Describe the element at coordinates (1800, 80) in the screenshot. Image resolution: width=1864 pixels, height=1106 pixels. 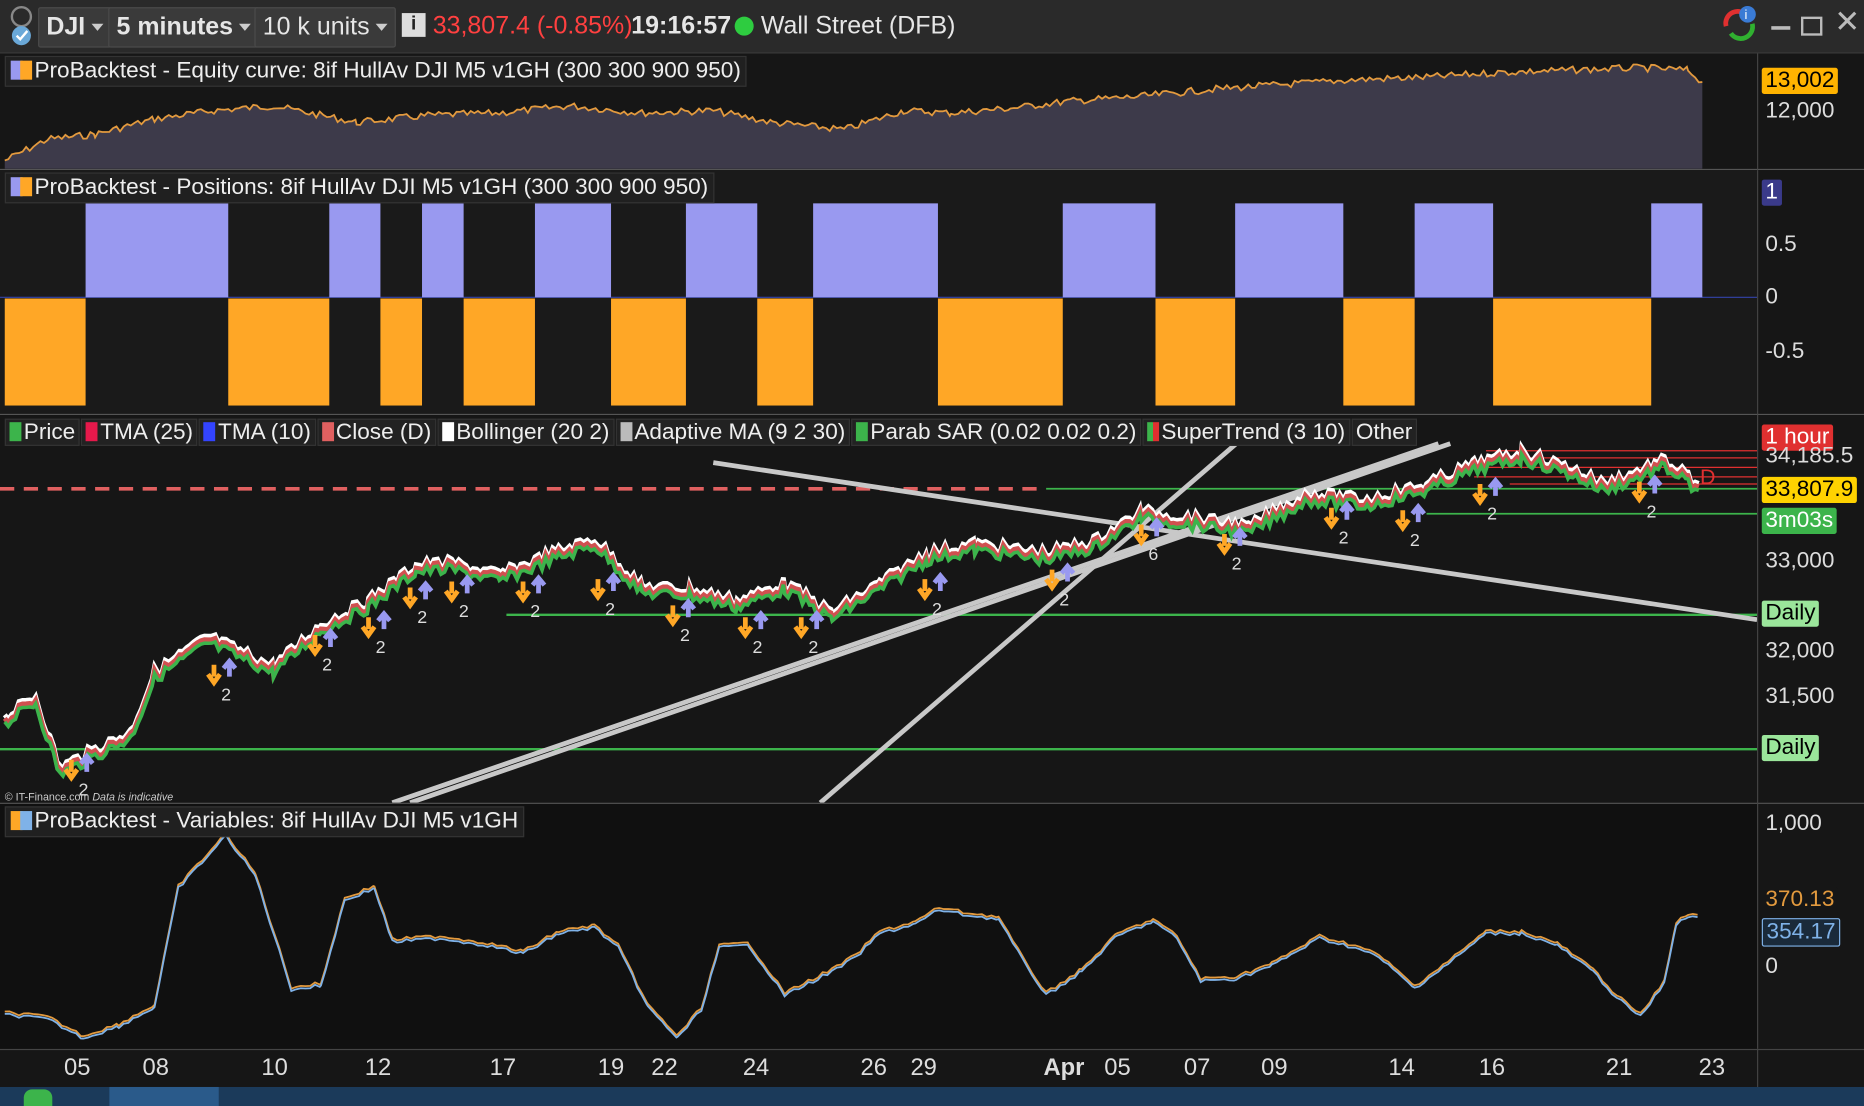
I see `equity-last-tag: 13,002` at that location.